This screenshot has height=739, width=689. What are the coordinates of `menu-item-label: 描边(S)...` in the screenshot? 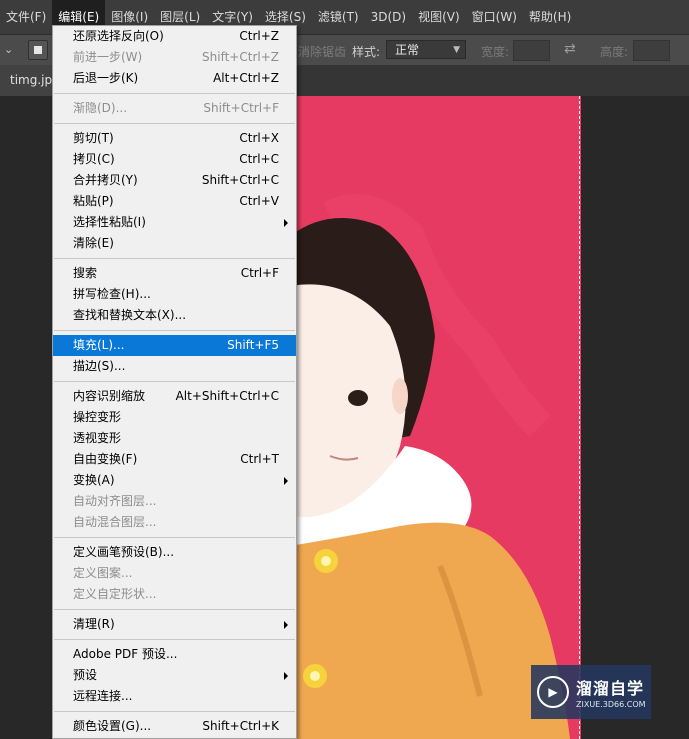 It's located at (99, 366).